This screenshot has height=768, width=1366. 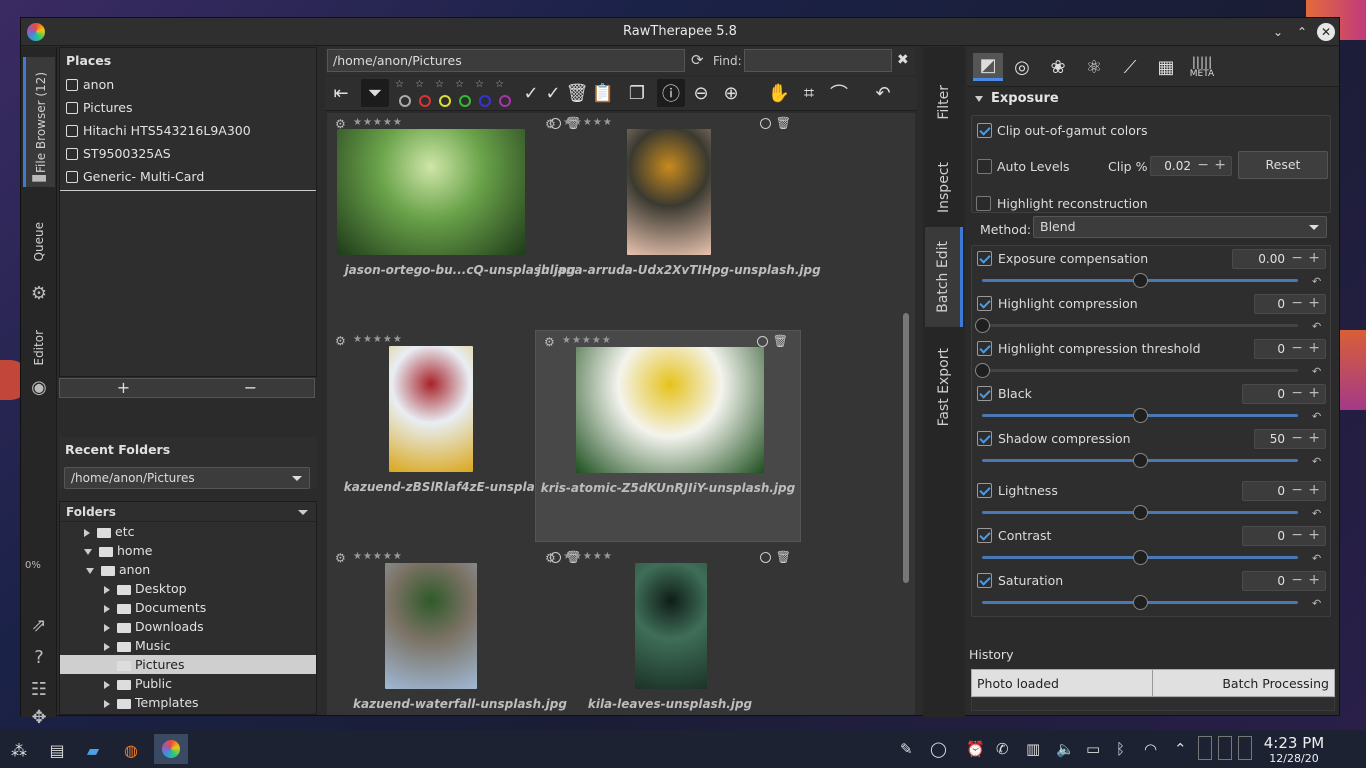 What do you see at coordinates (188, 107) in the screenshot?
I see `place-item: Pictures` at bounding box center [188, 107].